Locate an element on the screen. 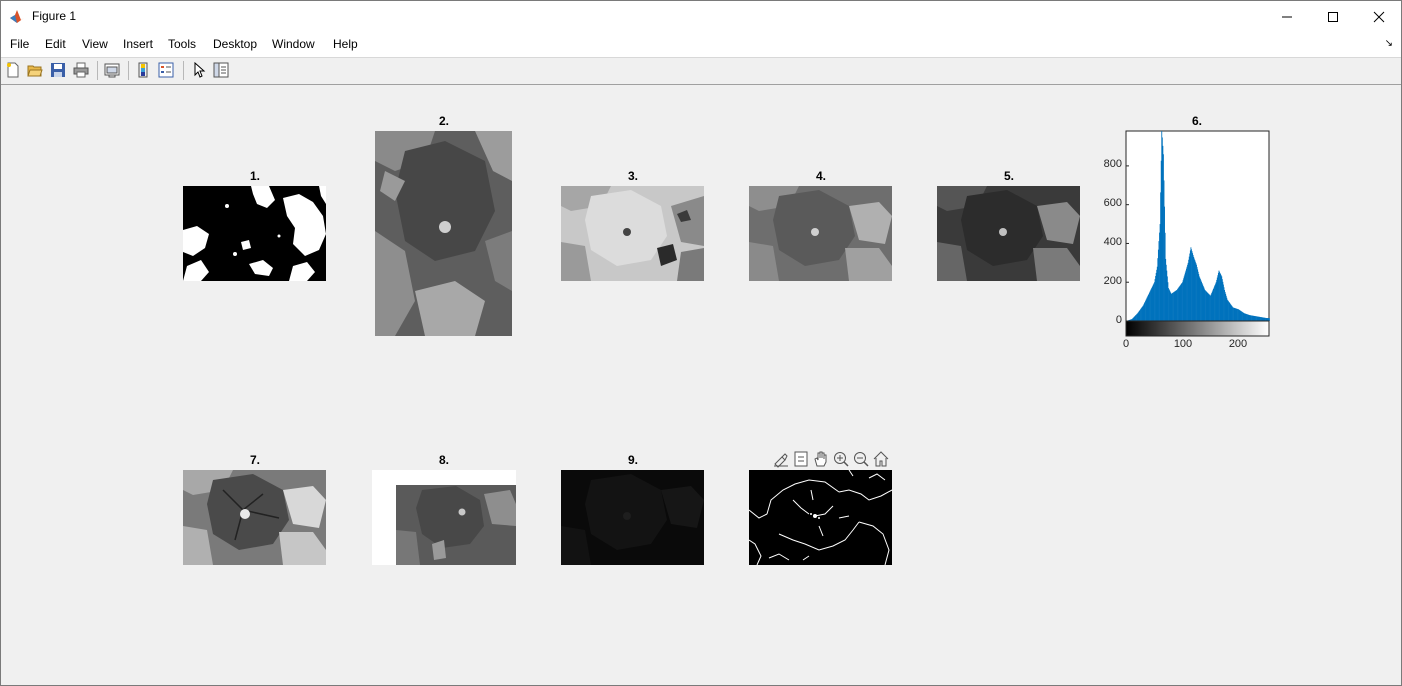 The width and height of the screenshot is (1402, 686). property-inspector-icon is located at coordinates (221, 70).